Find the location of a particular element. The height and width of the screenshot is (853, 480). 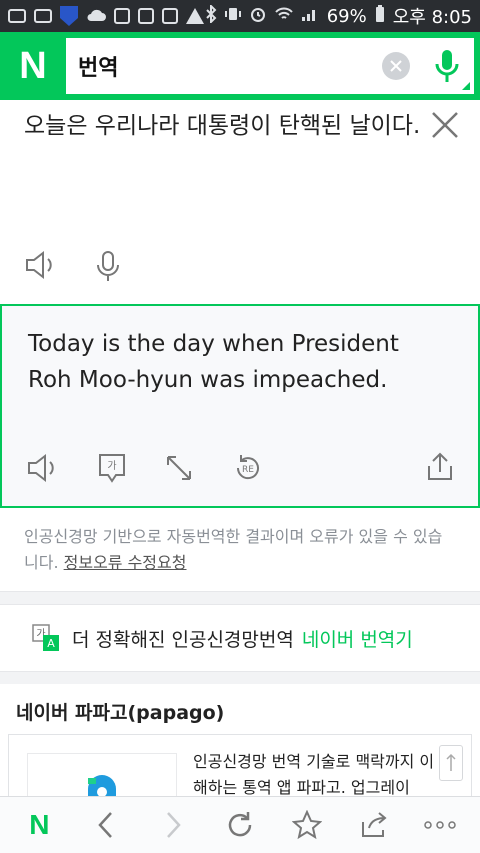

share-button is located at coordinates (440, 469).